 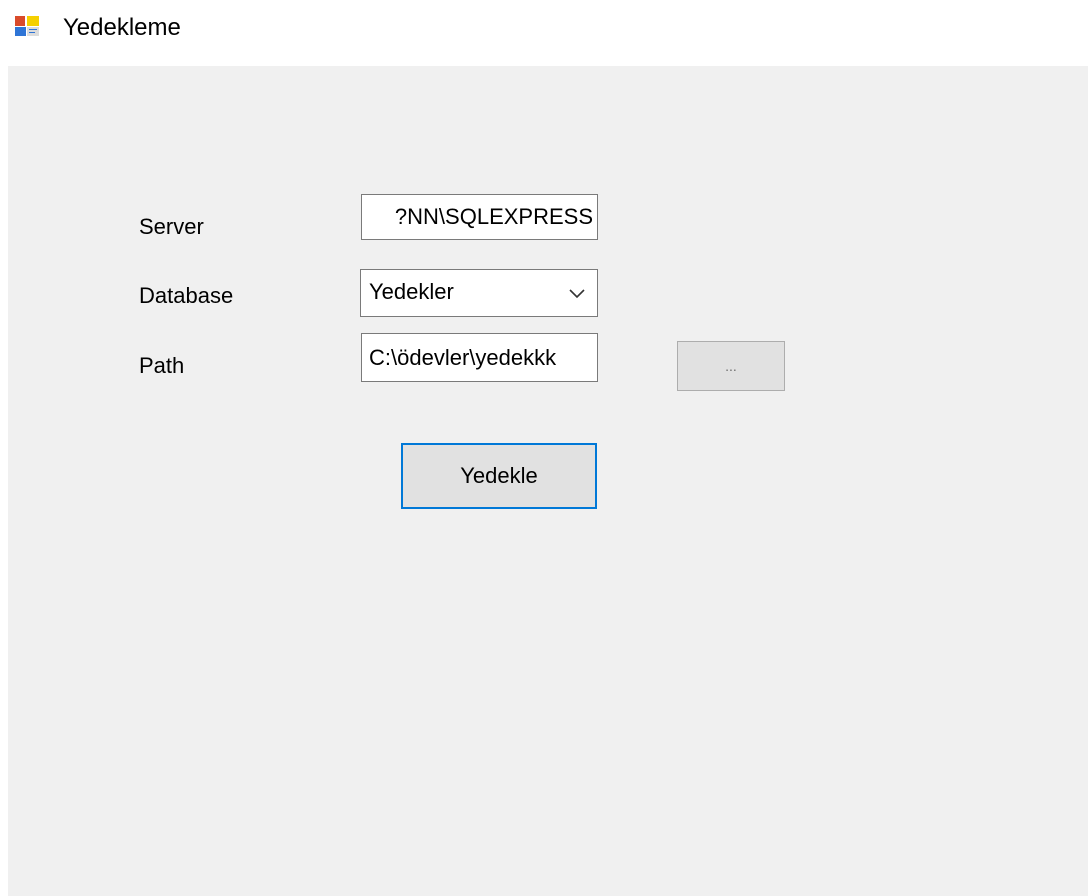 What do you see at coordinates (479, 217) in the screenshot?
I see `server-input` at bounding box center [479, 217].